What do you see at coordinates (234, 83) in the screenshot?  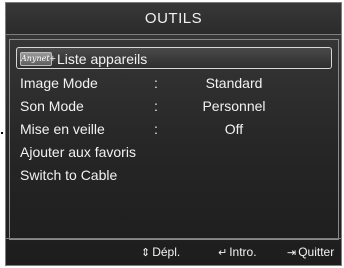 I see `menu-item-value: Standard` at bounding box center [234, 83].